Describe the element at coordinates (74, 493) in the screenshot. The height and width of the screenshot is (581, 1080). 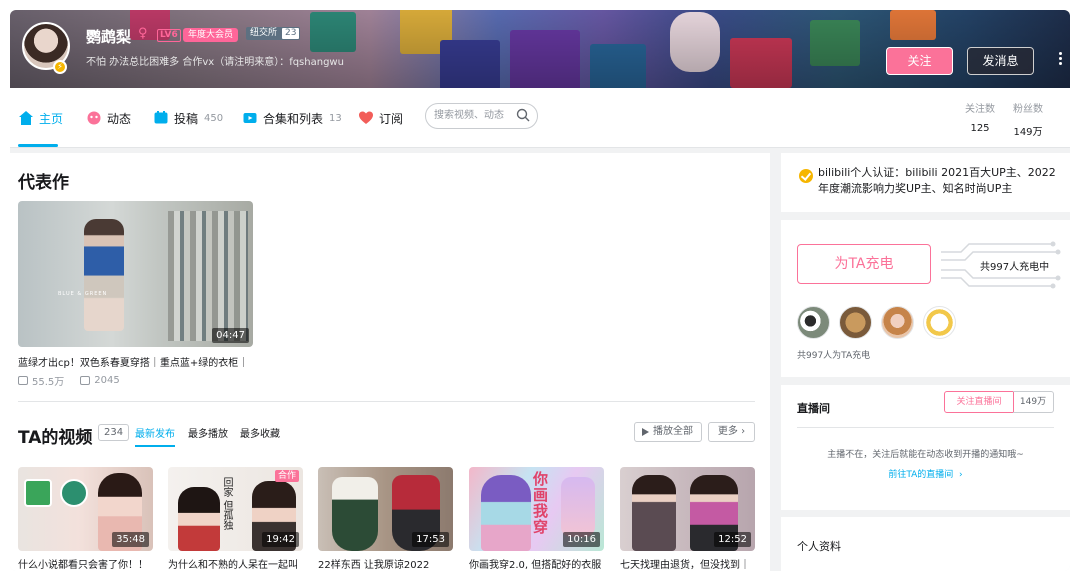
I see `elephant-app-icon` at that location.